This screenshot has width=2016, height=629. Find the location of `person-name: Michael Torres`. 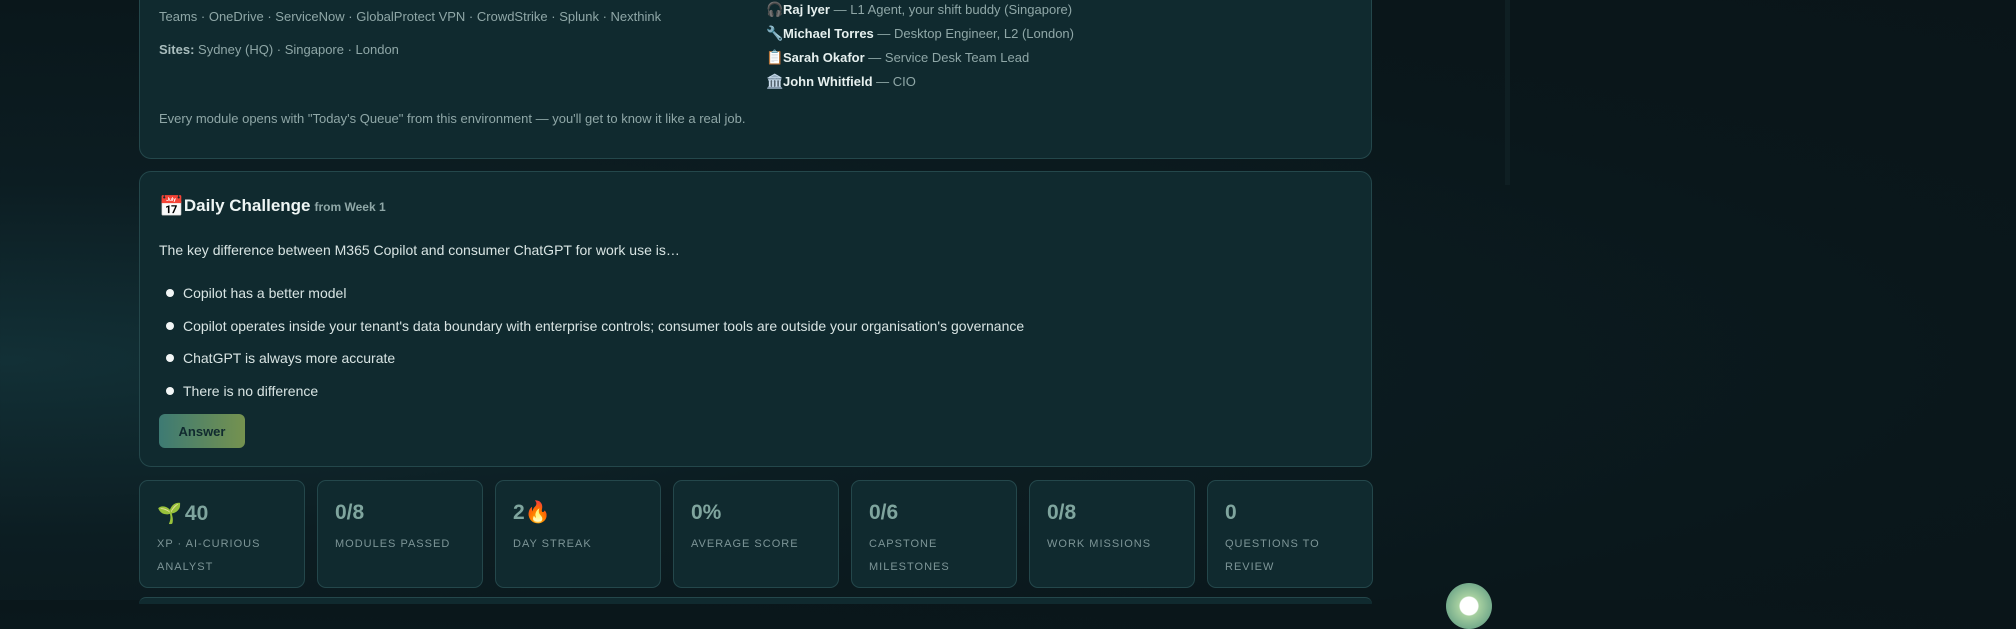

person-name: Michael Torres is located at coordinates (828, 33).